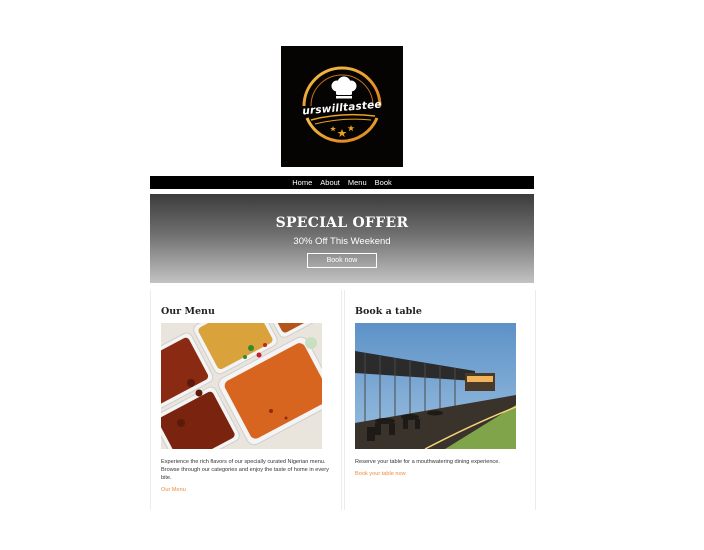 This screenshot has height=550, width=704. Describe the element at coordinates (435, 386) in the screenshot. I see `restaurant-terrace-image` at that location.